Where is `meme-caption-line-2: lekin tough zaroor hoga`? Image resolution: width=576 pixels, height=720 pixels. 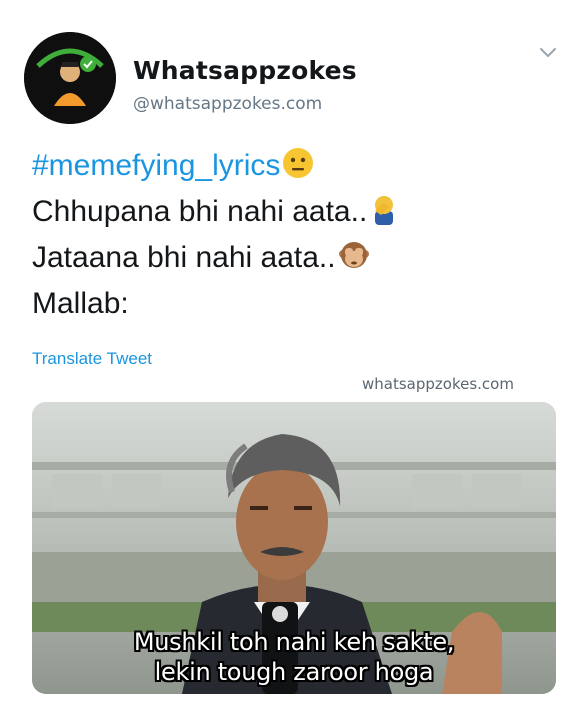
meme-caption-line-2: lekin tough zaroor hoga is located at coordinates (294, 672).